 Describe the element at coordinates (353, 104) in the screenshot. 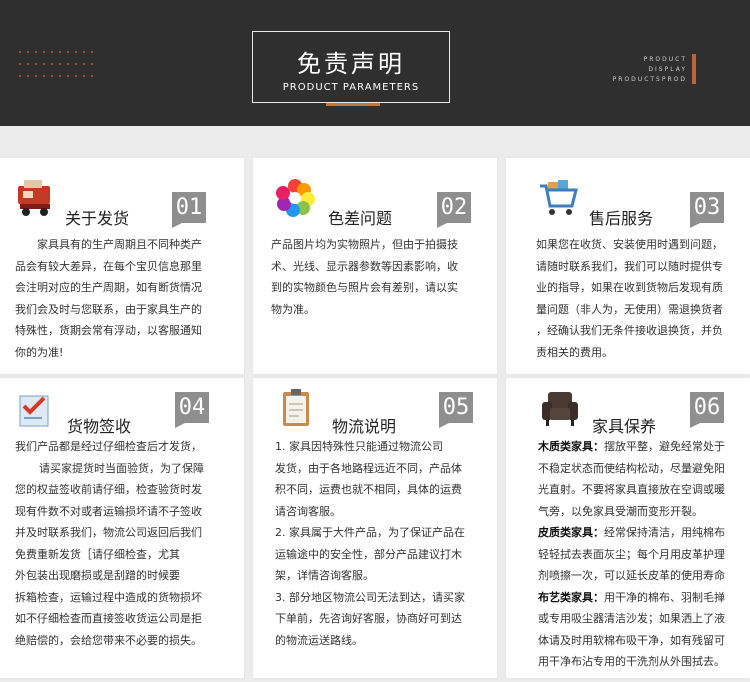

I see `title-accent-bar` at that location.